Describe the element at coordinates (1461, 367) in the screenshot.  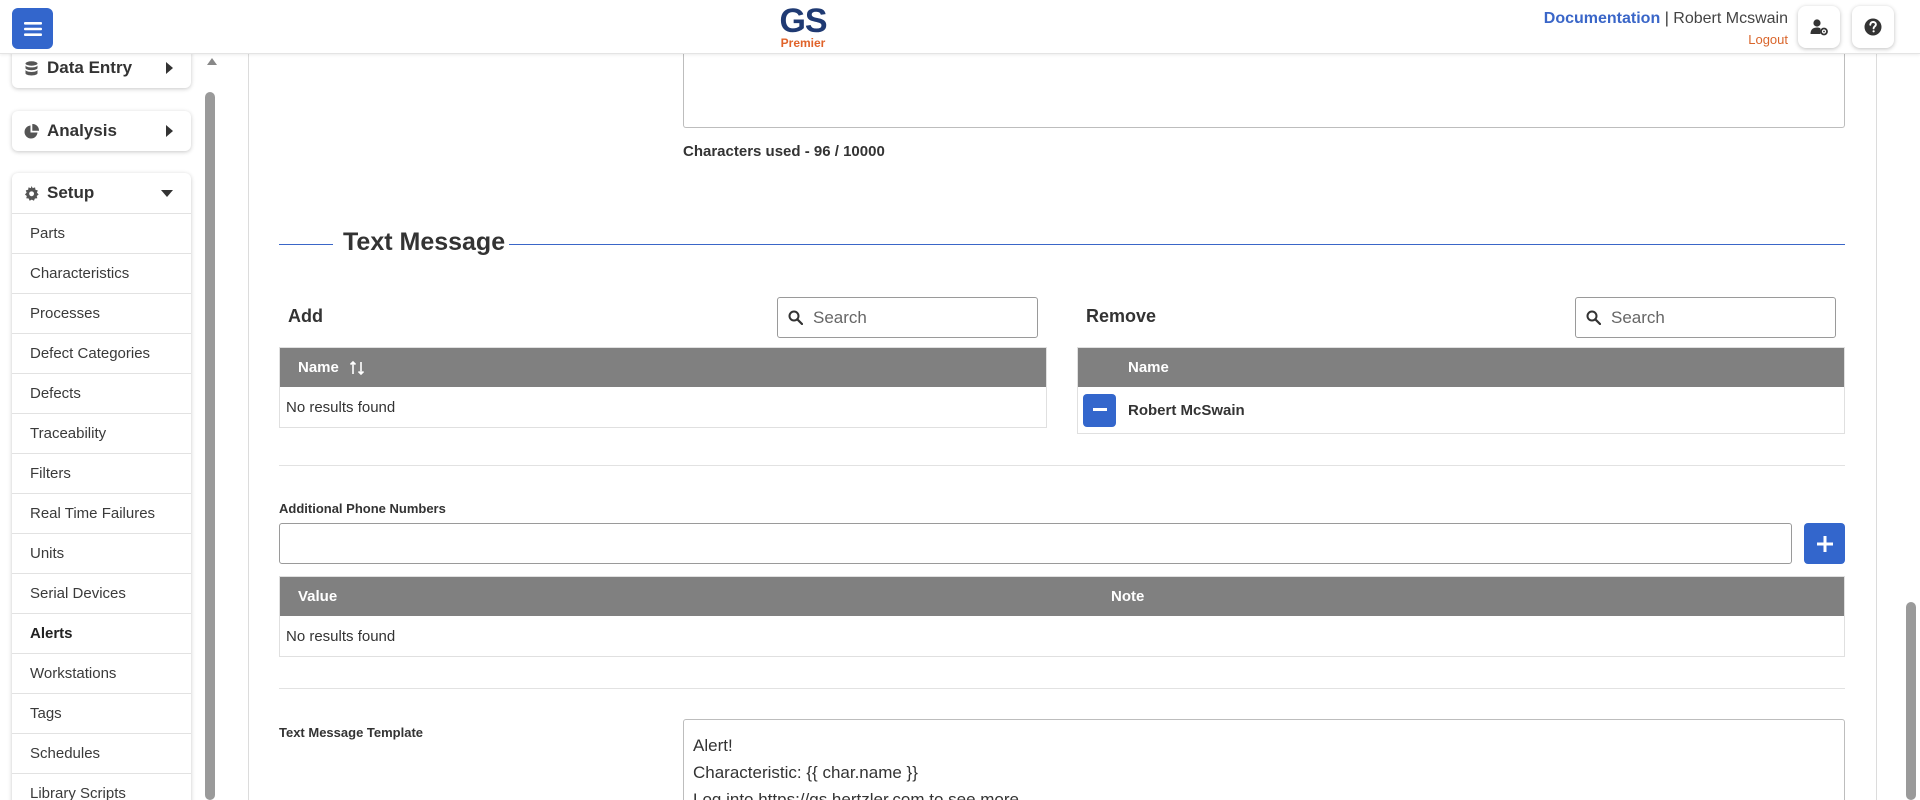
I see `remove-grid-header: Name` at that location.